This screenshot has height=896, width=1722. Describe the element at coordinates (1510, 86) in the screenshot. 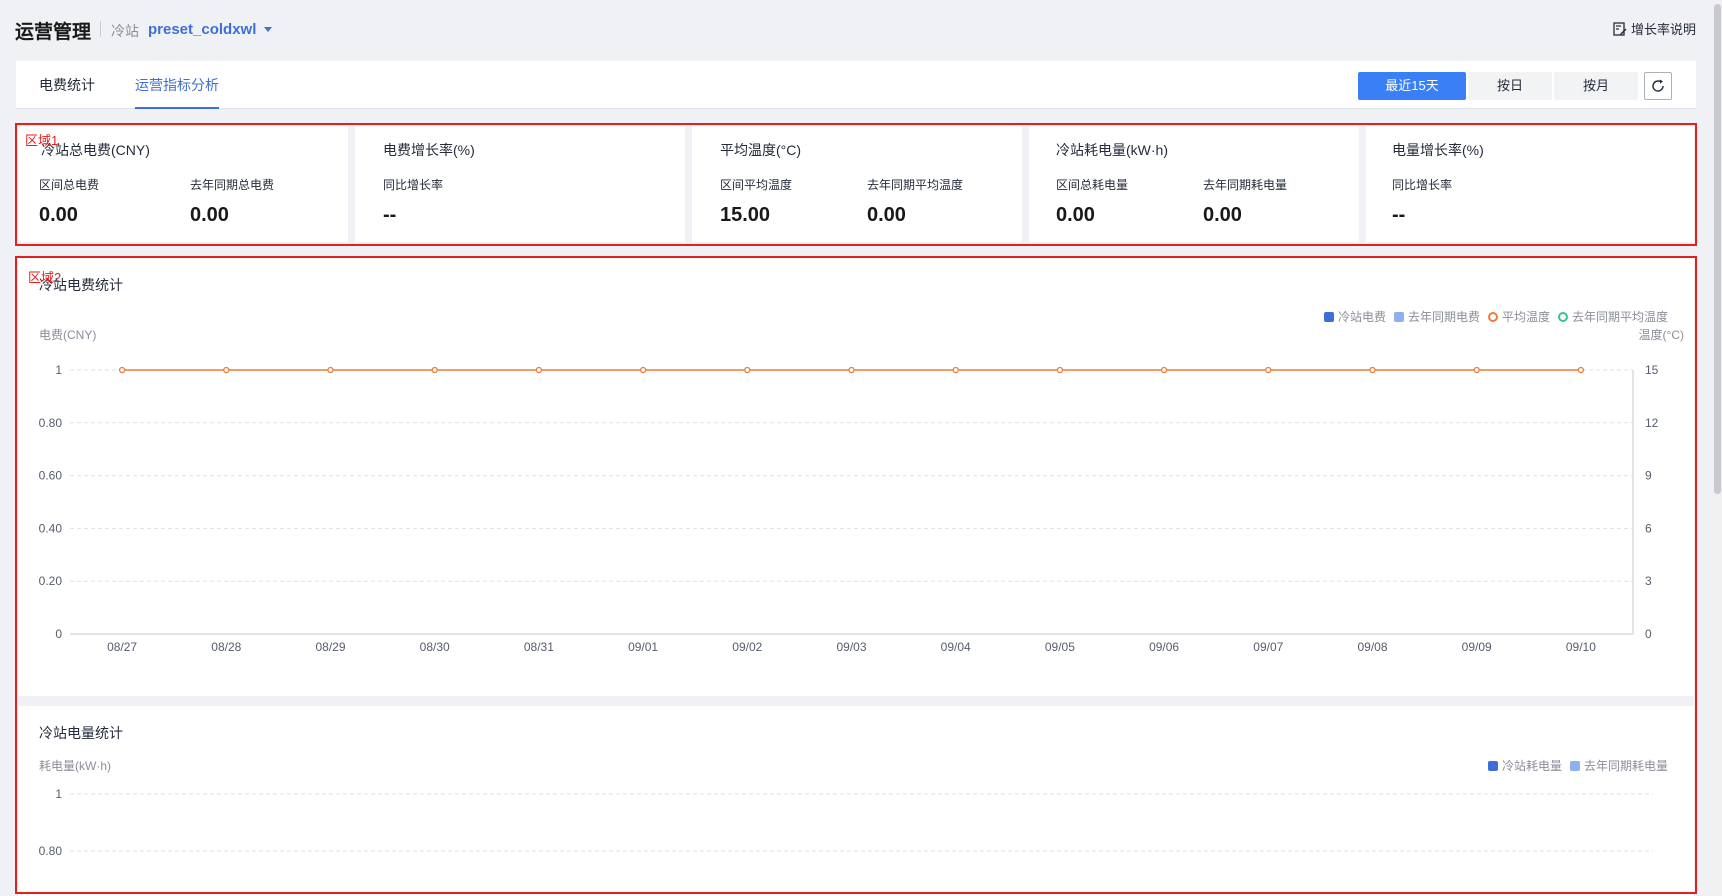

I see `range-by-day-button: 按日` at that location.